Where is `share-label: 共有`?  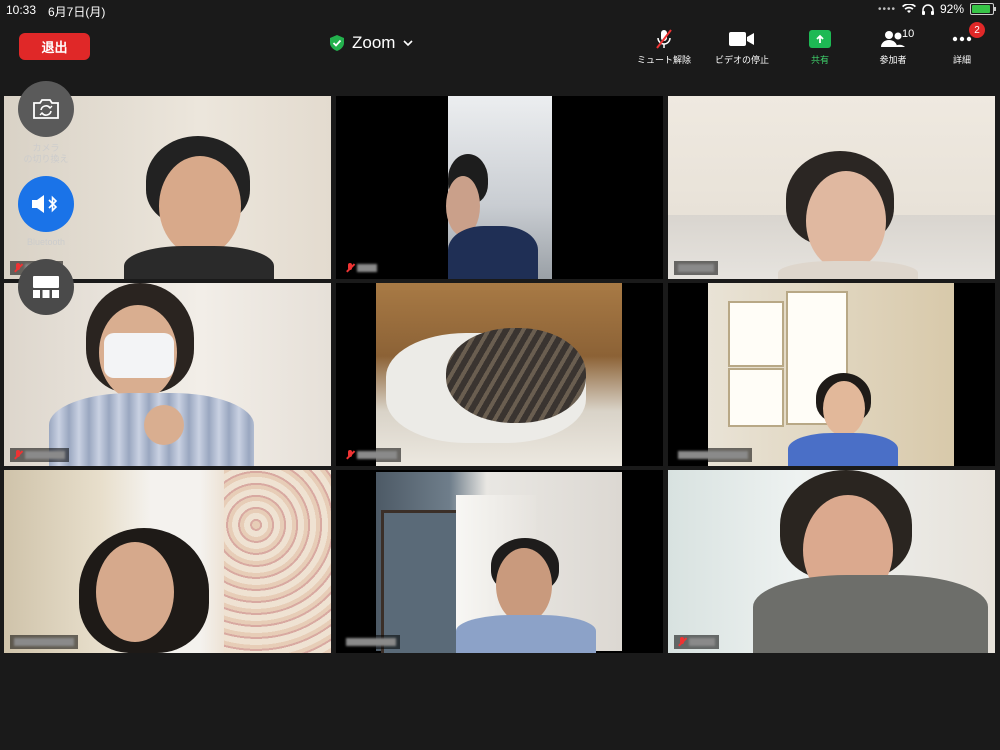
share-label: 共有 is located at coordinates (819, 60).